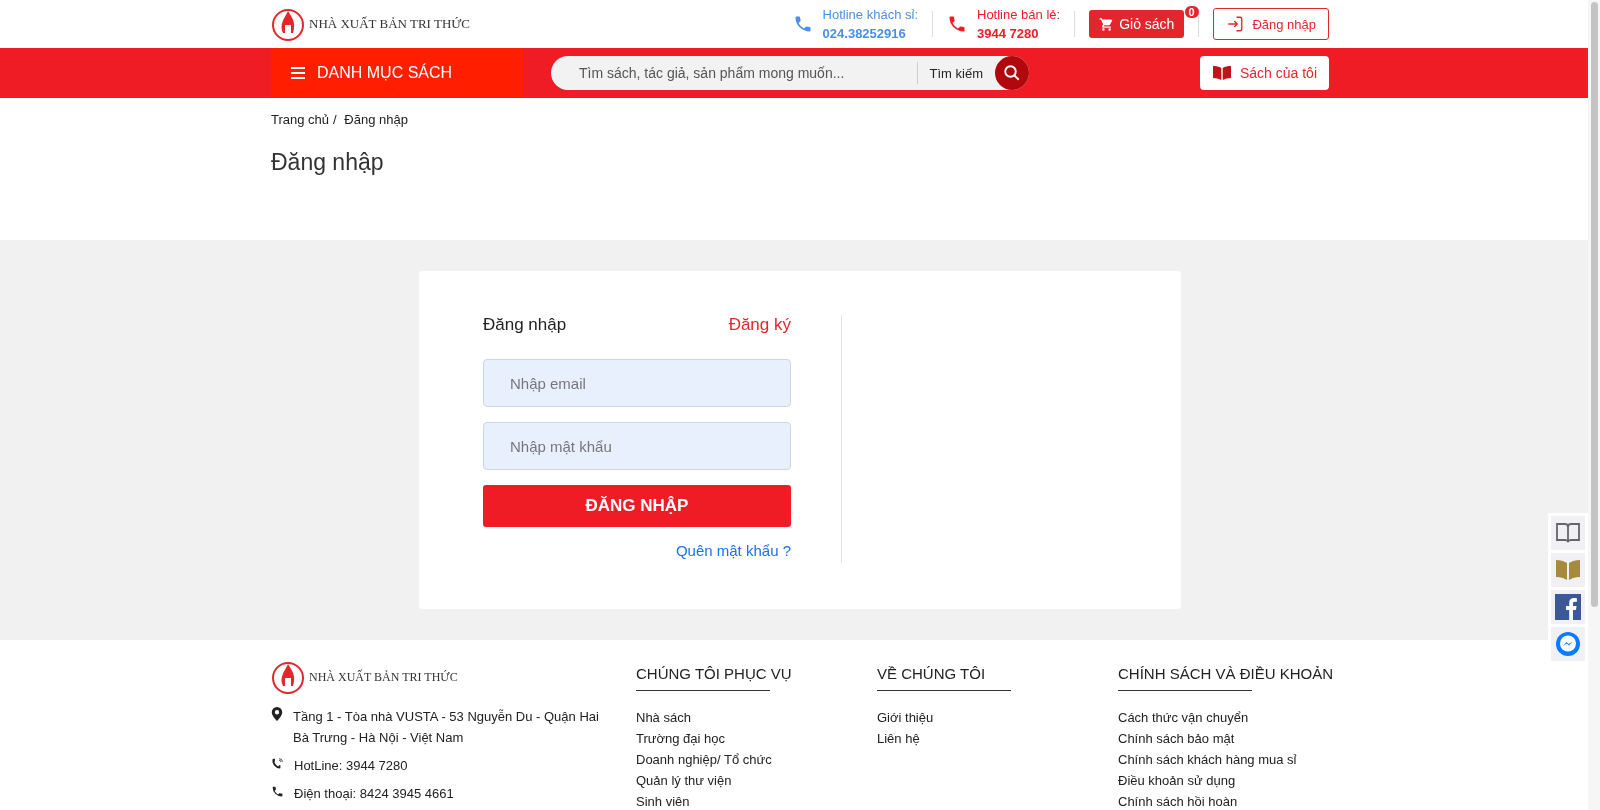  I want to click on footer-link: Cách thức vận chuyển, so click(1226, 717).